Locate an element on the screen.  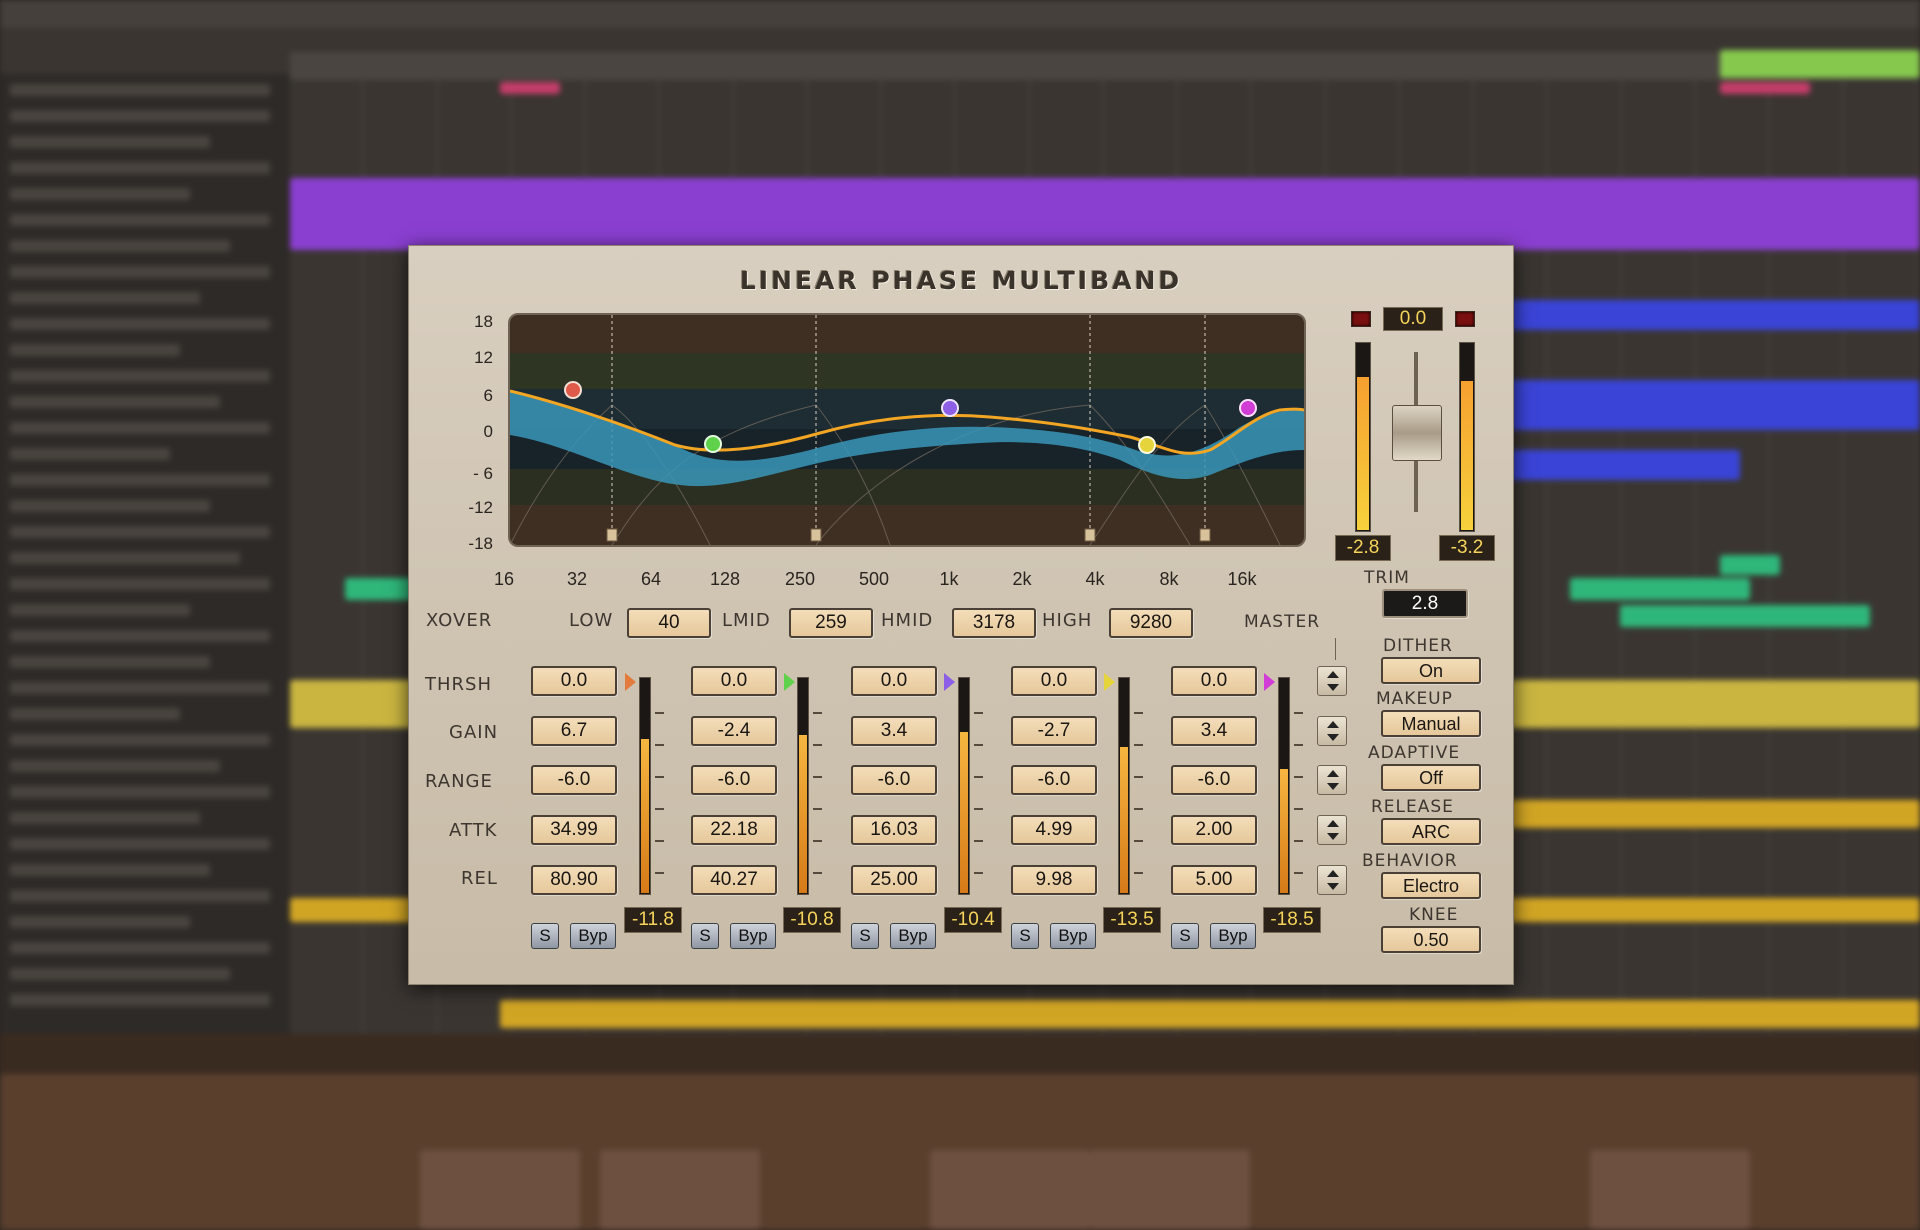
band-3-threshold-marker is located at coordinates (949, 682).